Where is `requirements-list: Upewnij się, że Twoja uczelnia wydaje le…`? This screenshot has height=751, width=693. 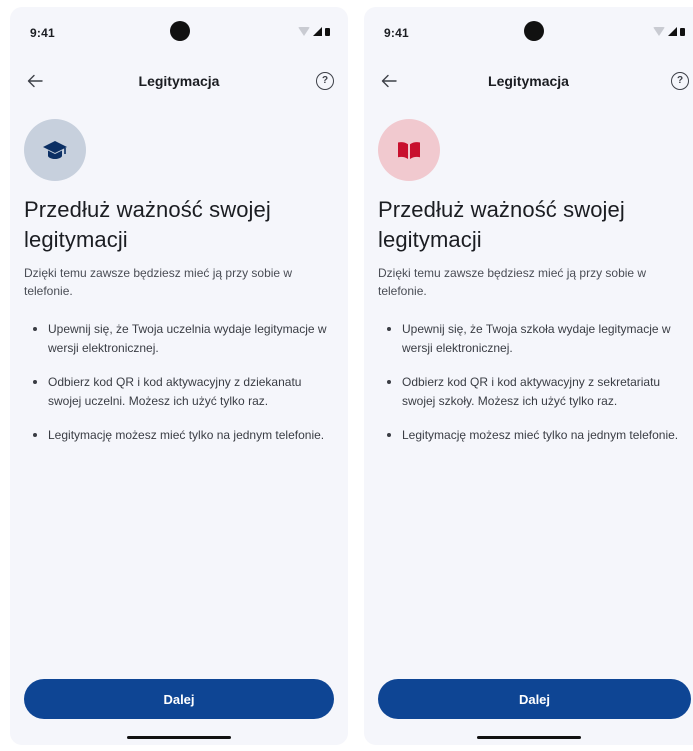
requirements-list: Upewnij się, że Twoja uczelnia wydaje le… is located at coordinates (179, 382).